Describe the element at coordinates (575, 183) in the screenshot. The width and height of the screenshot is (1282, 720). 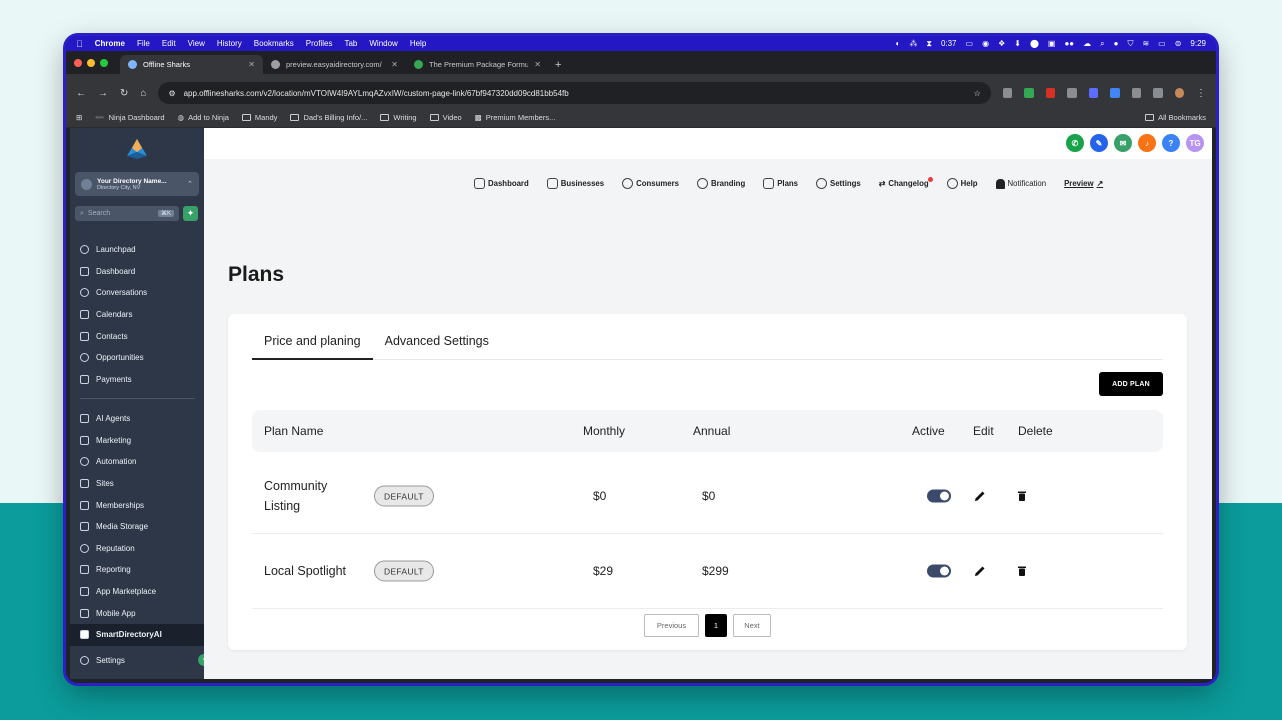
I see `menu-businesses: Businesses` at that location.